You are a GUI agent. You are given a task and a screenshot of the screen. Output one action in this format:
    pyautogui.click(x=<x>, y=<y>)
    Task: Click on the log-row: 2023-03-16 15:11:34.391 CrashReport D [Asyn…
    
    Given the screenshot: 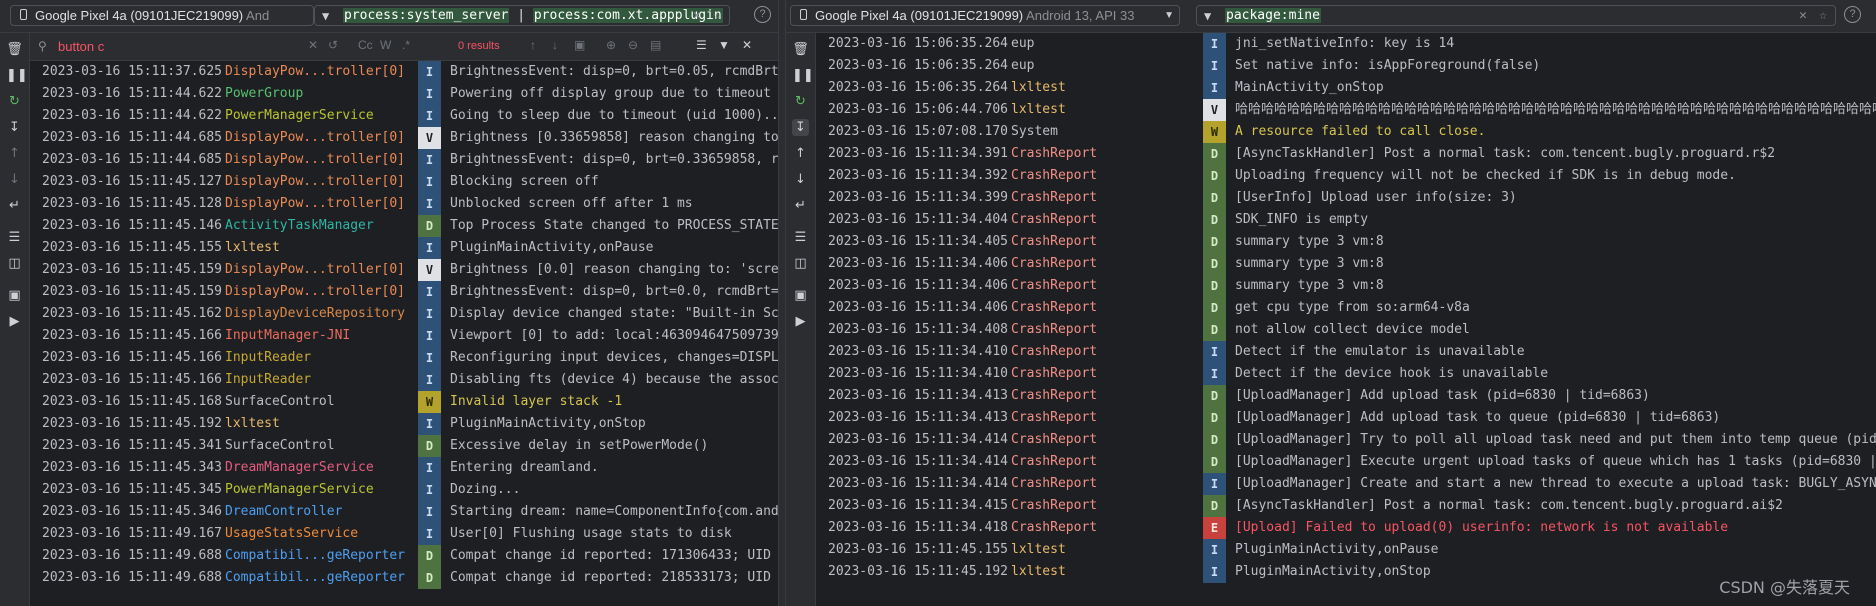 What is the action you would take?
    pyautogui.click(x=1346, y=154)
    